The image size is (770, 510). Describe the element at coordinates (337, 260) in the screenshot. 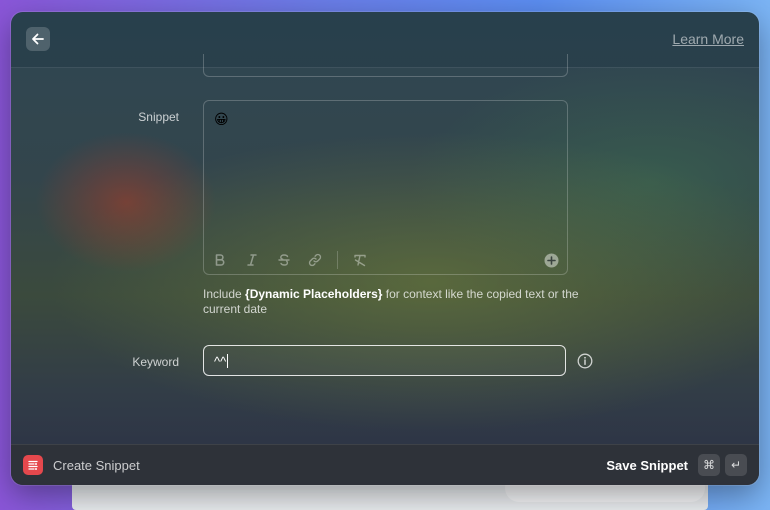

I see `toolbar-separator` at that location.